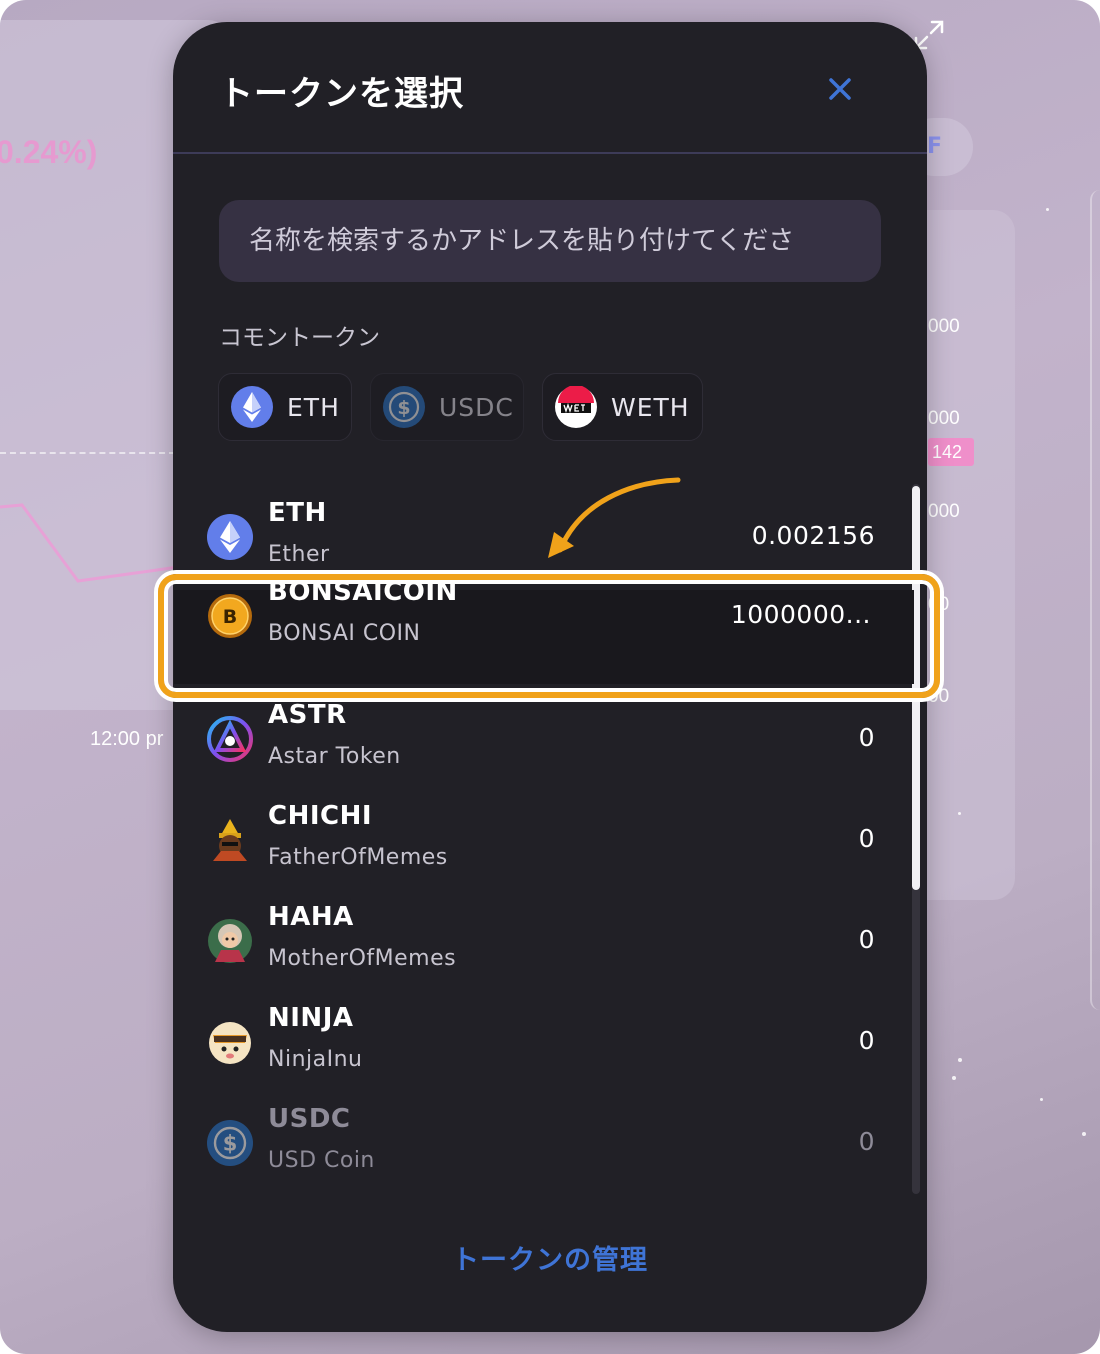 Image resolution: width=1100 pixels, height=1354 pixels. What do you see at coordinates (550, 153) in the screenshot?
I see `header-divider` at bounding box center [550, 153].